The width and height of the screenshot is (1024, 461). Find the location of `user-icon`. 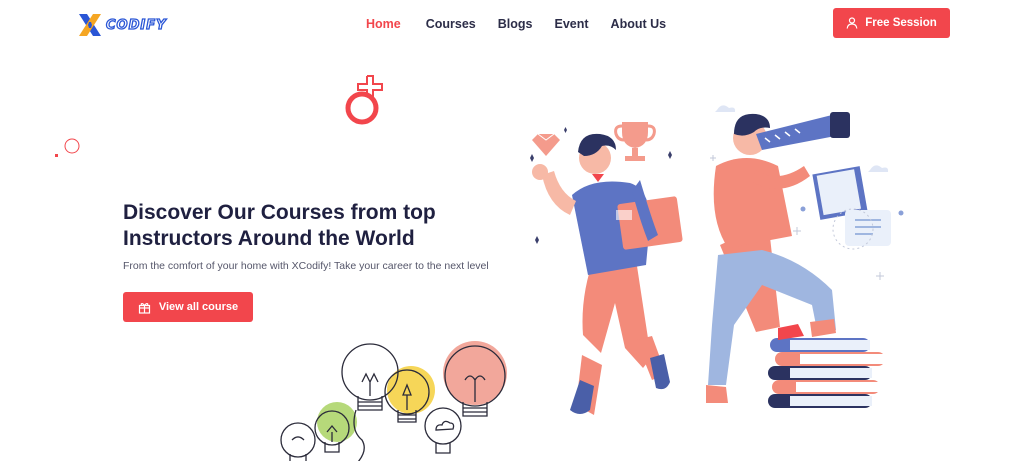

user-icon is located at coordinates (852, 23).